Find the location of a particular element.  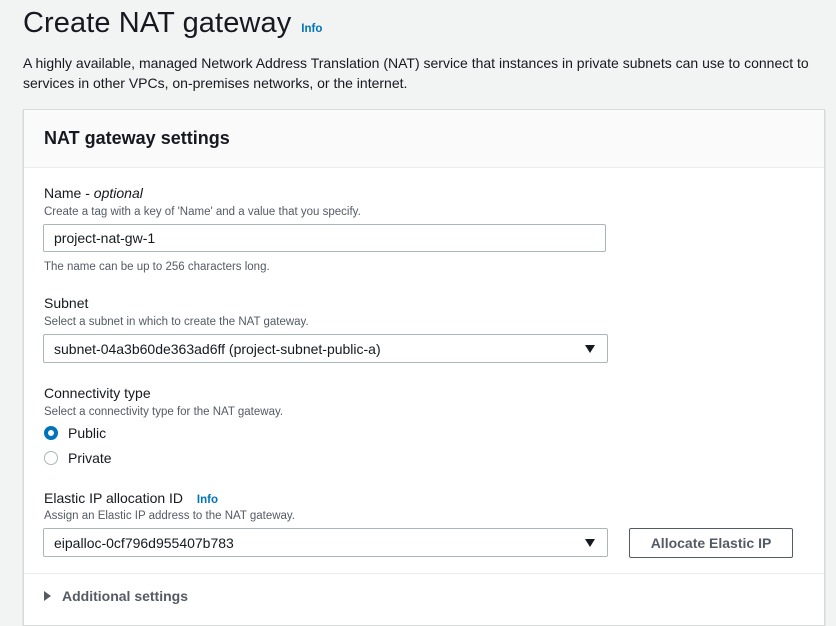

name-input is located at coordinates (324, 238).